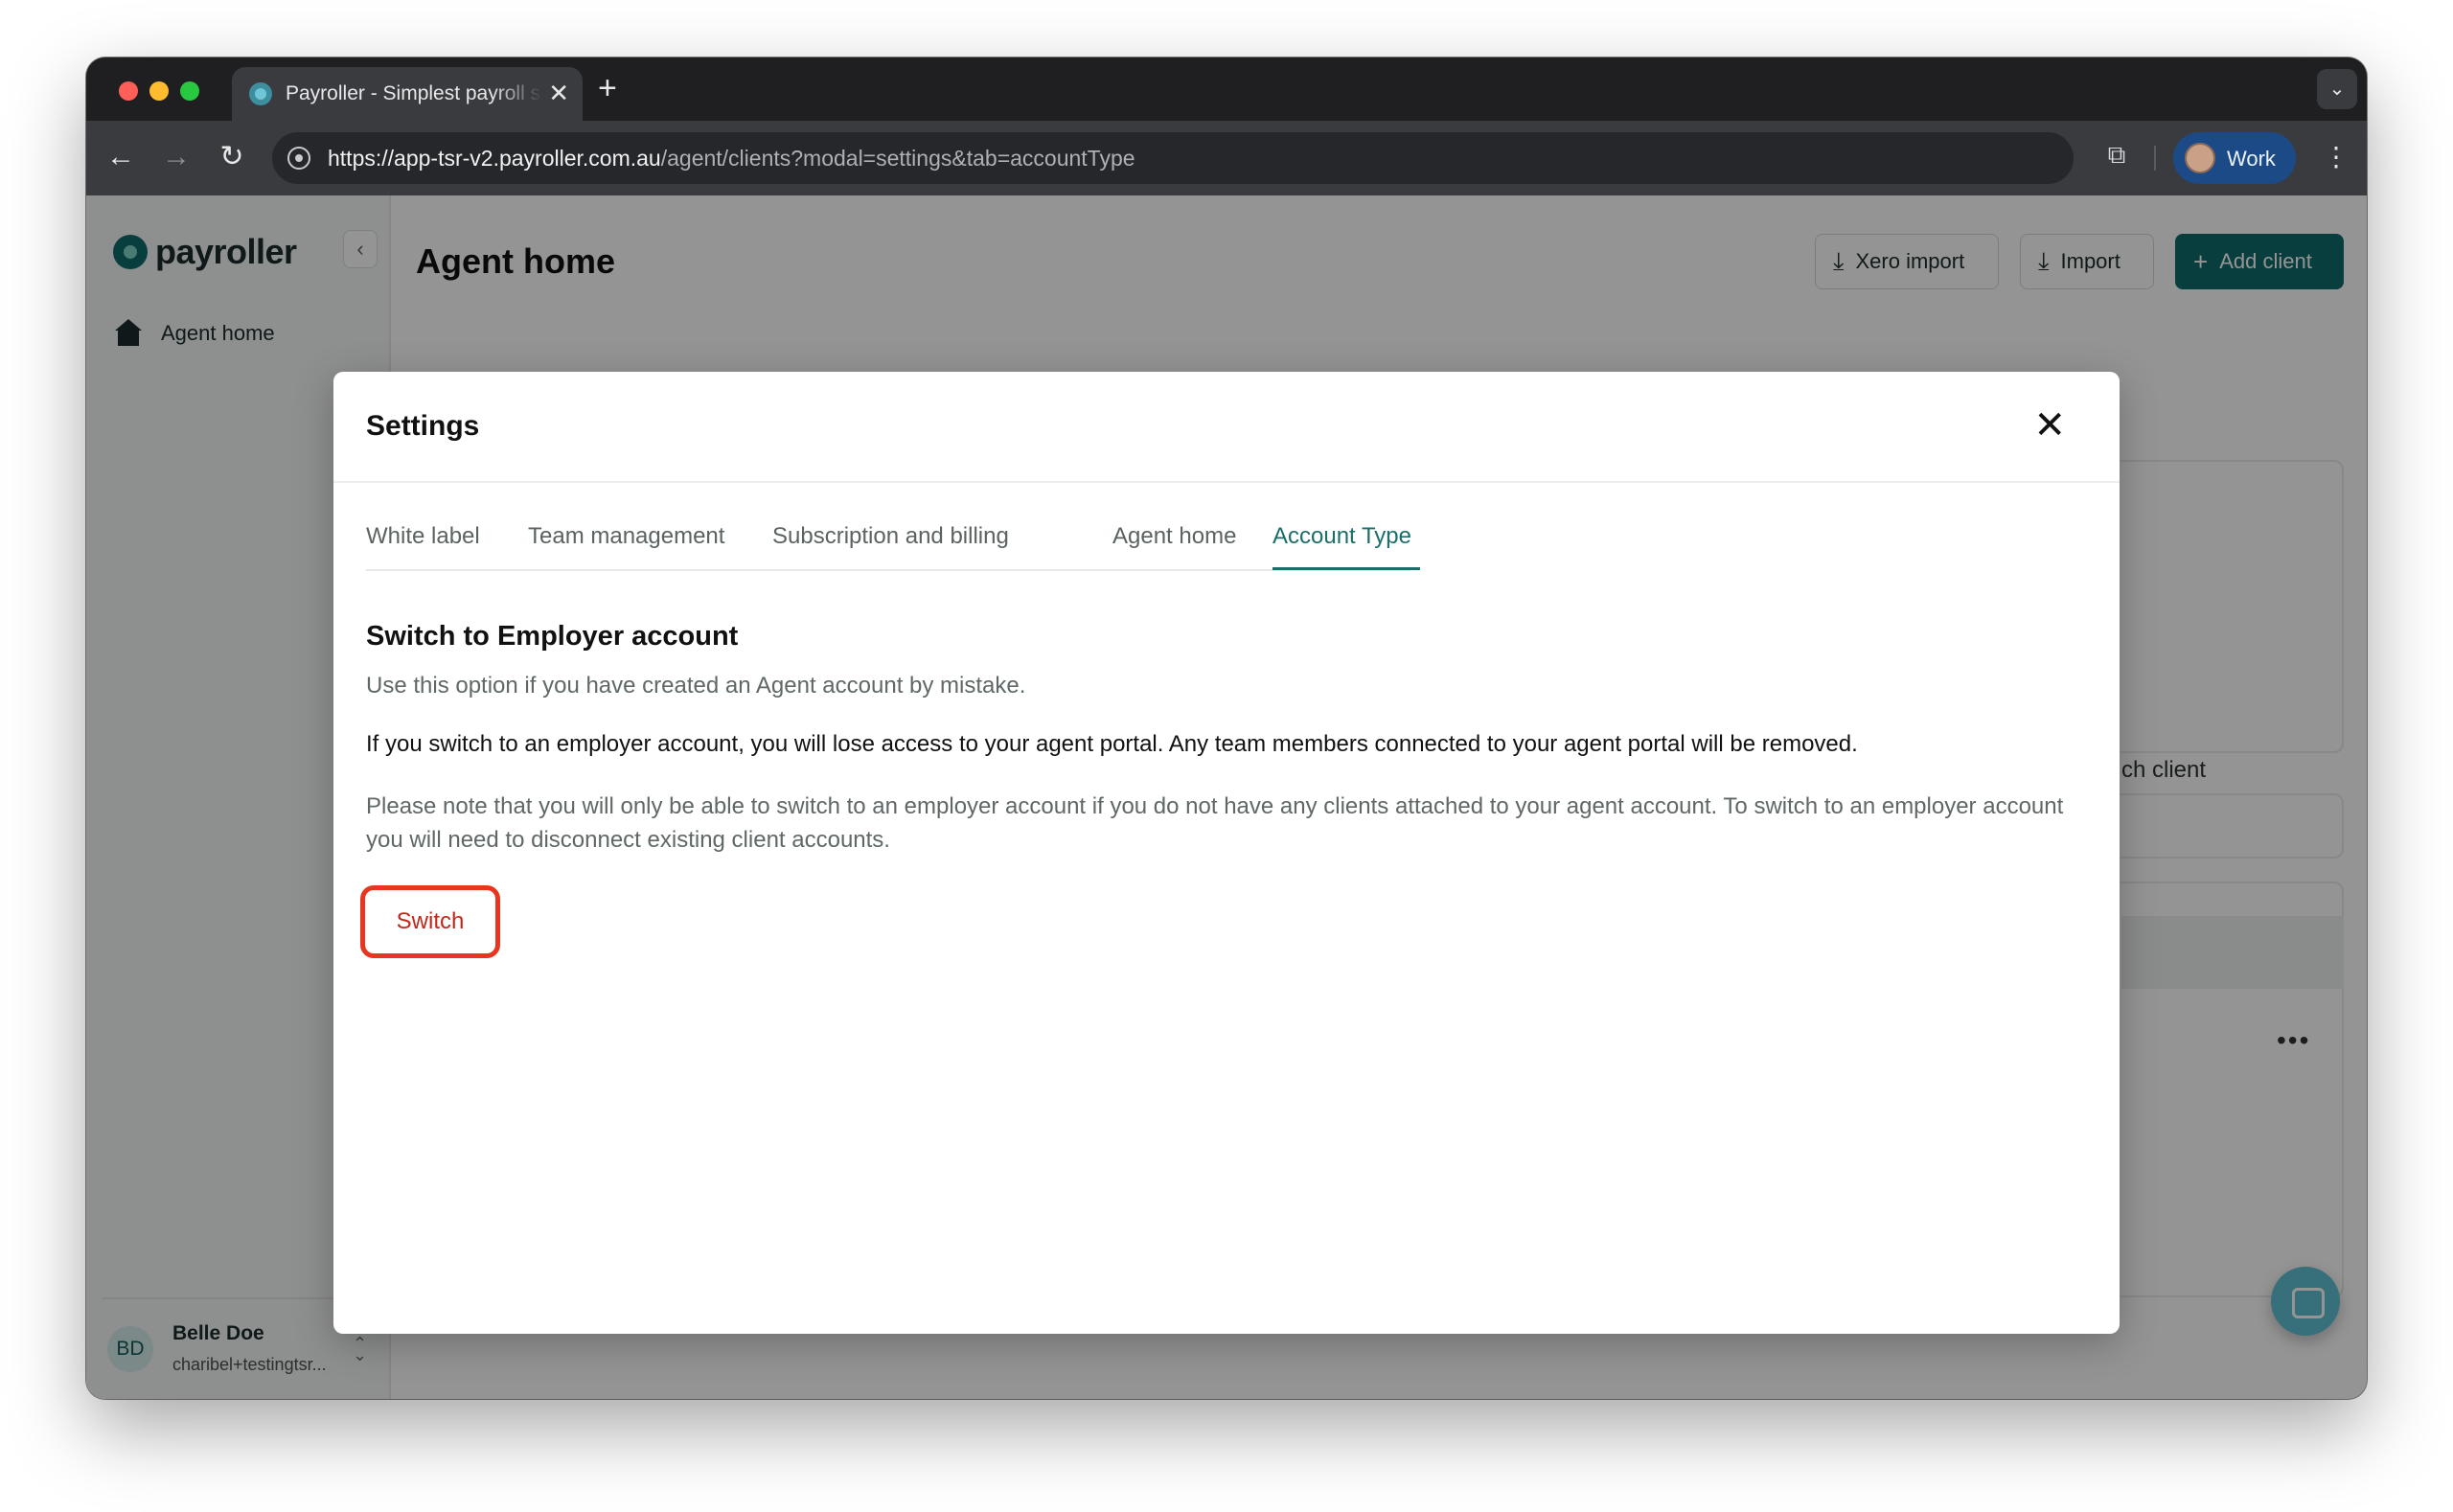 This screenshot has width=2453, height=1512. Describe the element at coordinates (414, 93) in the screenshot. I see `tab-title: Payroller - Simplest payroll software` at that location.